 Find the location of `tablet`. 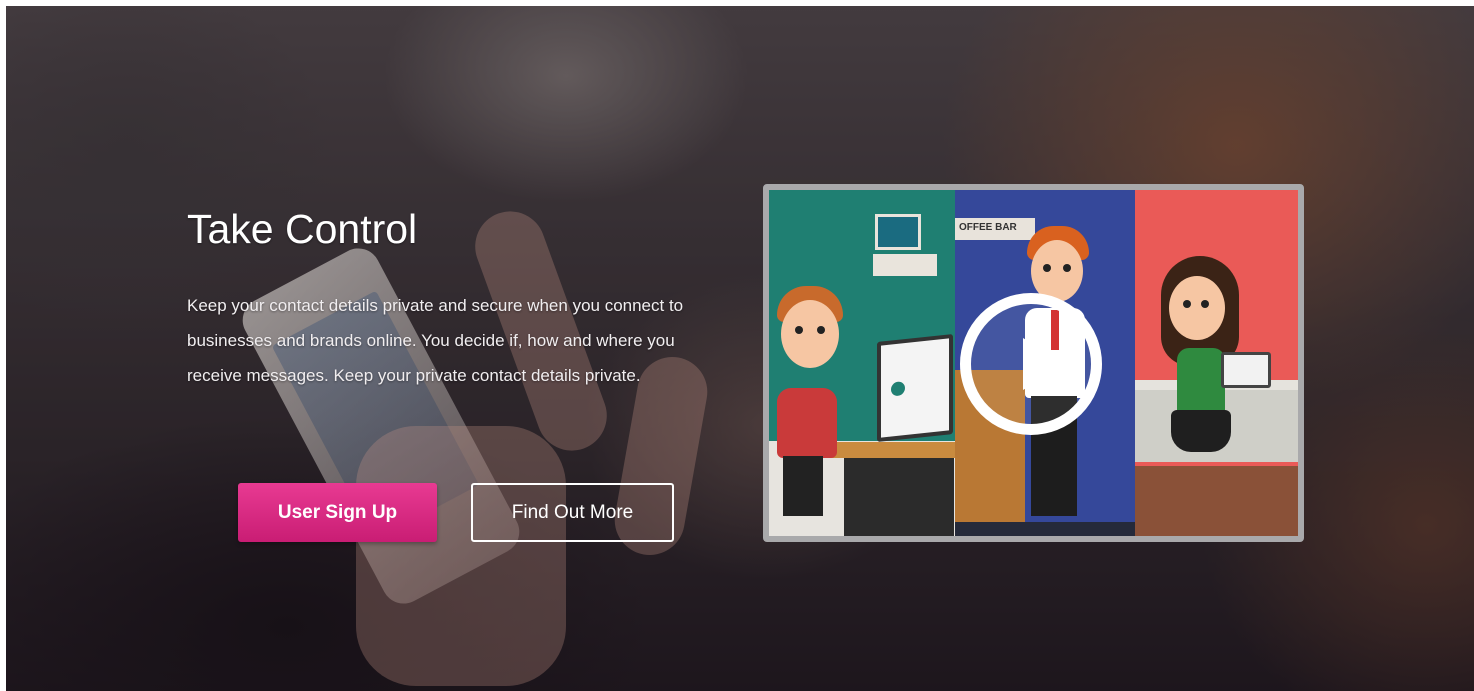

tablet is located at coordinates (1246, 370).